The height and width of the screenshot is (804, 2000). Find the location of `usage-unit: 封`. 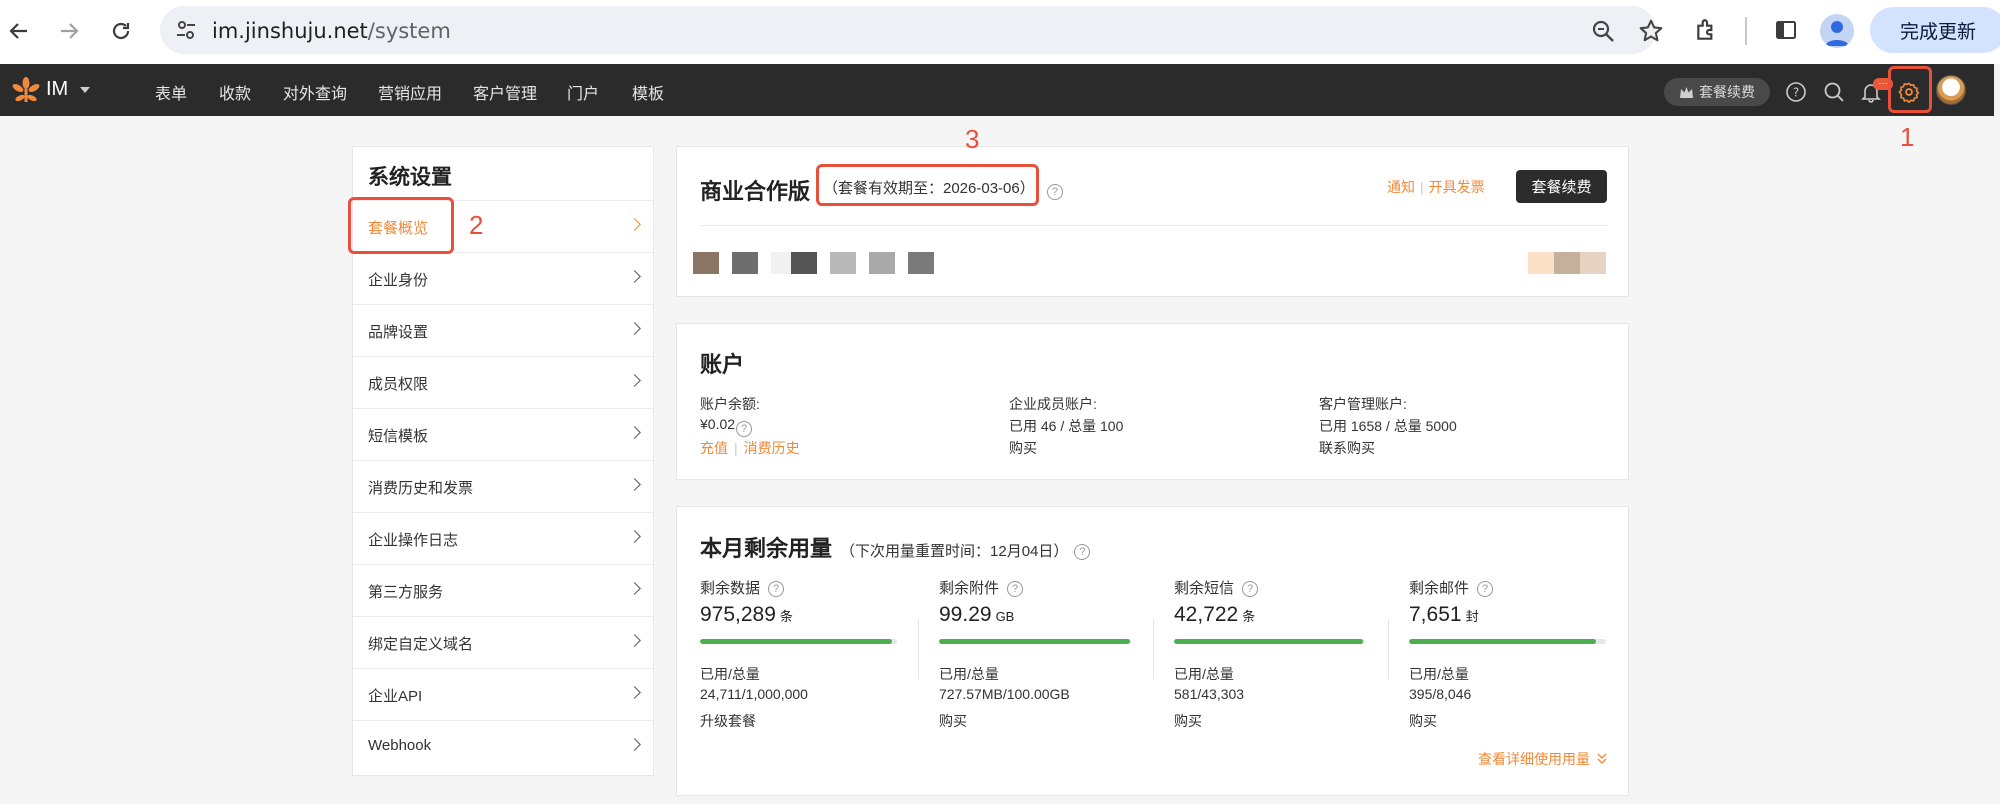

usage-unit: 封 is located at coordinates (1472, 616).